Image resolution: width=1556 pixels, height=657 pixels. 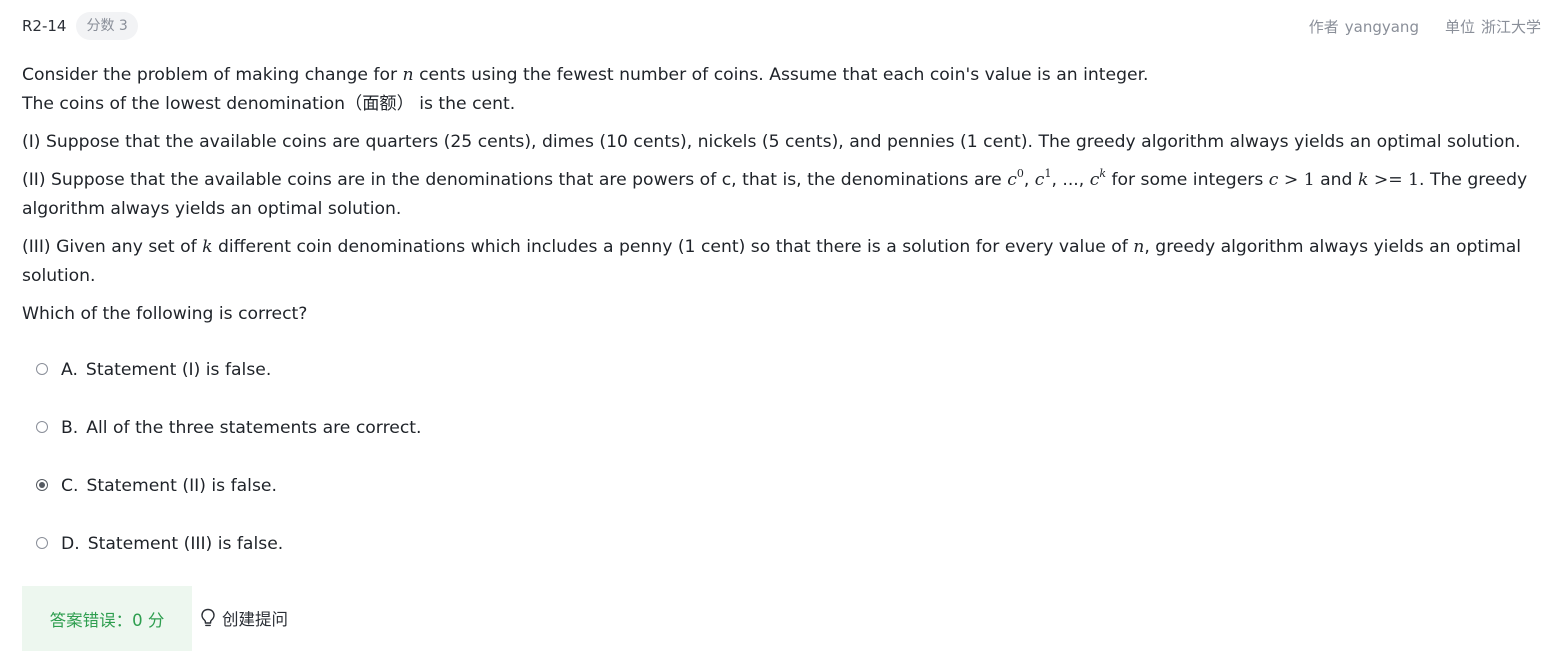 I want to click on option-text: Statement (III) is false., so click(x=185, y=544).